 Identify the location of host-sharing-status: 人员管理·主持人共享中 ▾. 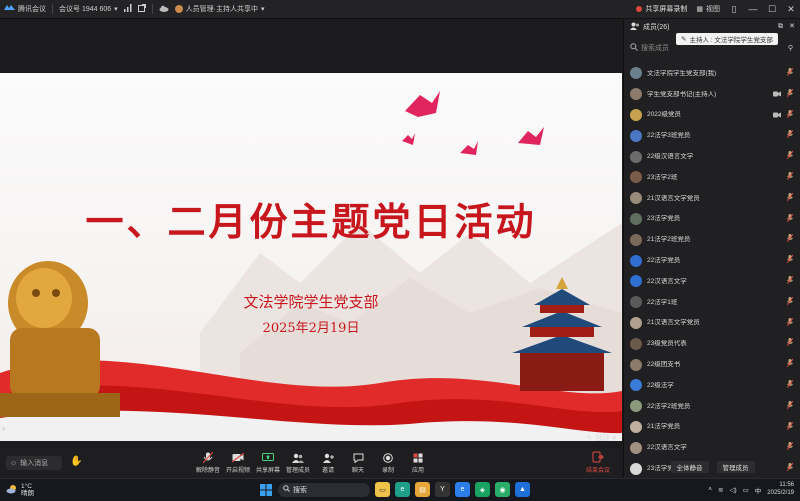
(219, 9).